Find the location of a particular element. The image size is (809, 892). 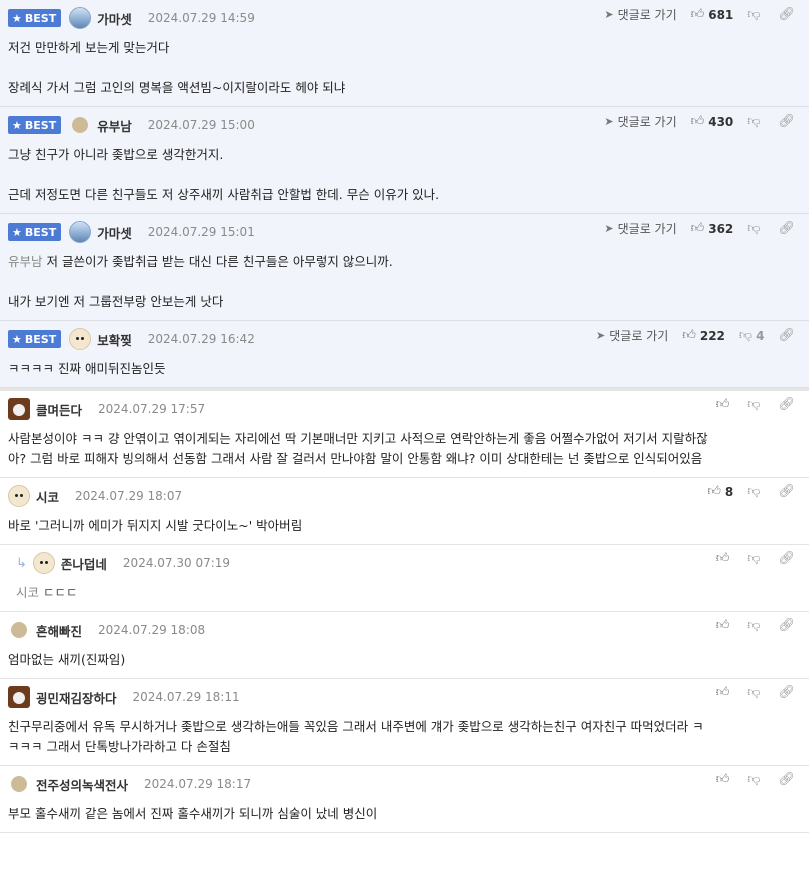

comment-date: 2024.07.29 18:11 is located at coordinates (186, 697).